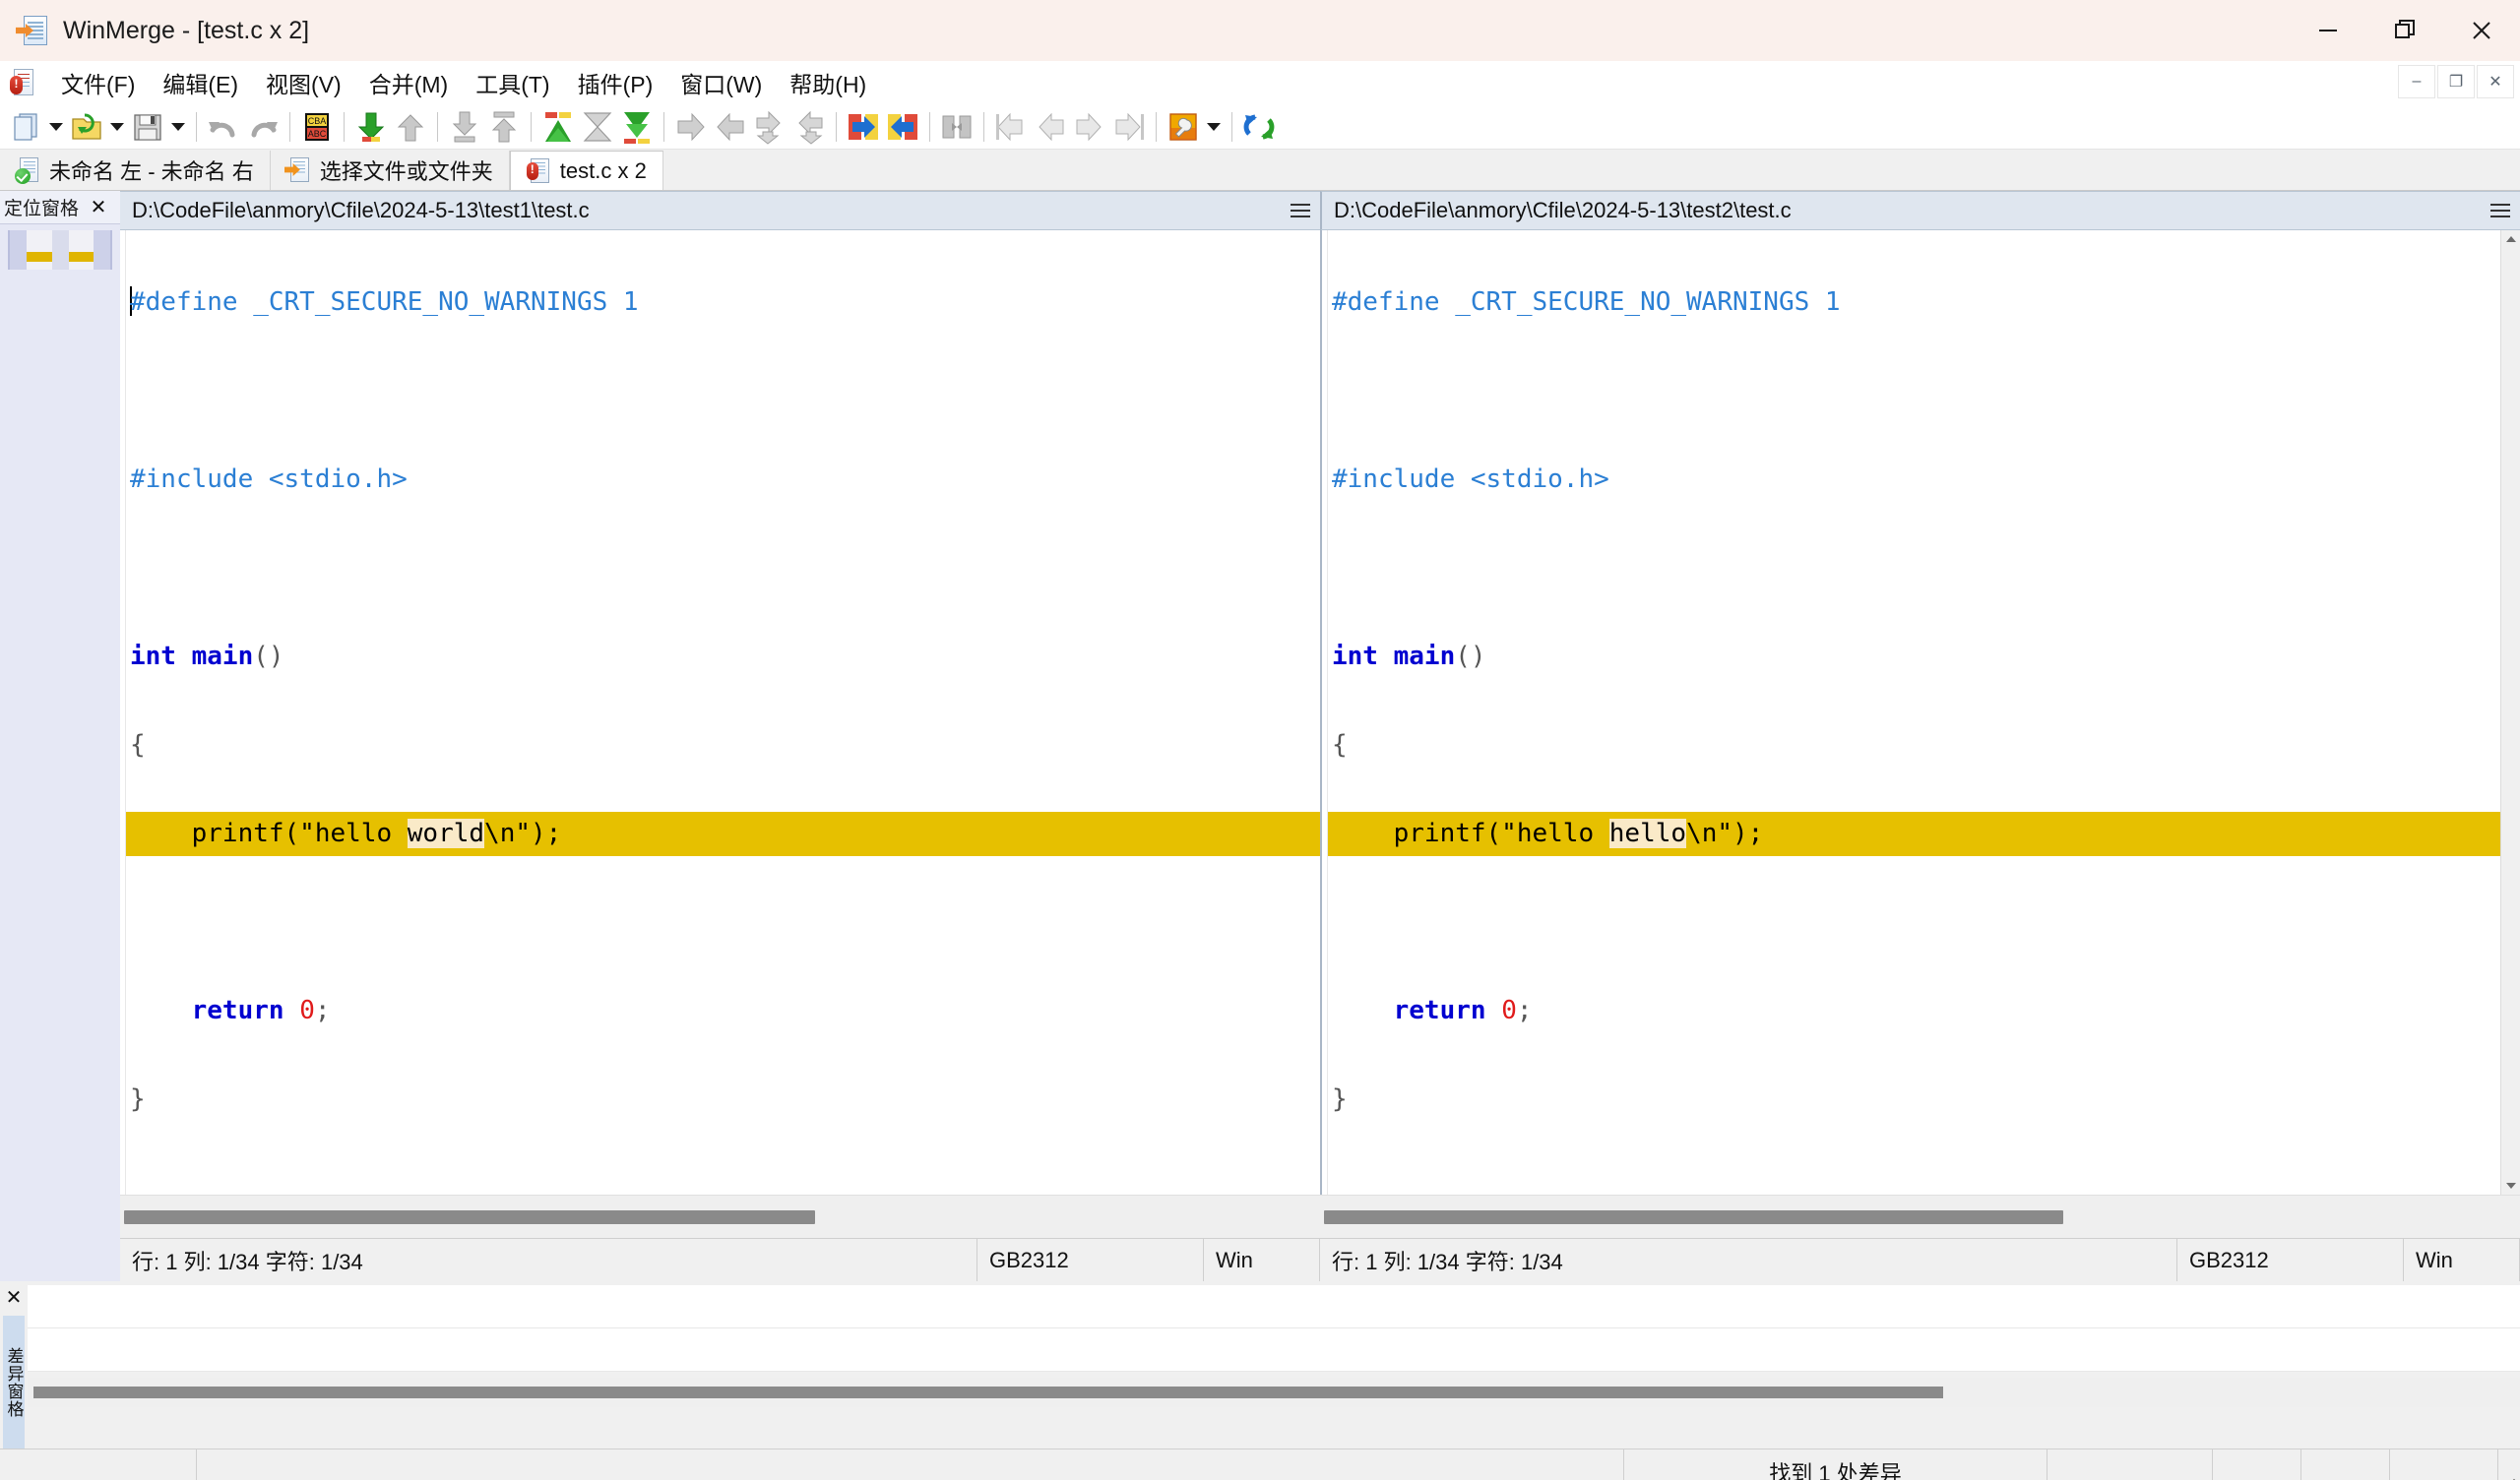  I want to click on right-horizontal-scrollbar, so click(1920, 1216).